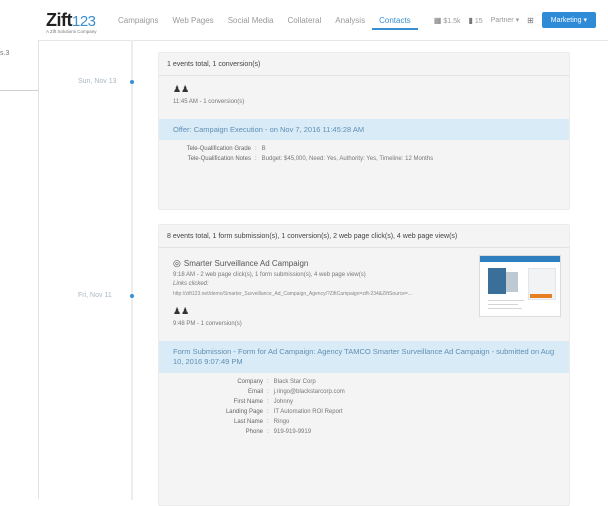 The width and height of the screenshot is (608, 506). I want to click on conversion-time: 11:45 AM - 1 conversion(s), so click(209, 102).